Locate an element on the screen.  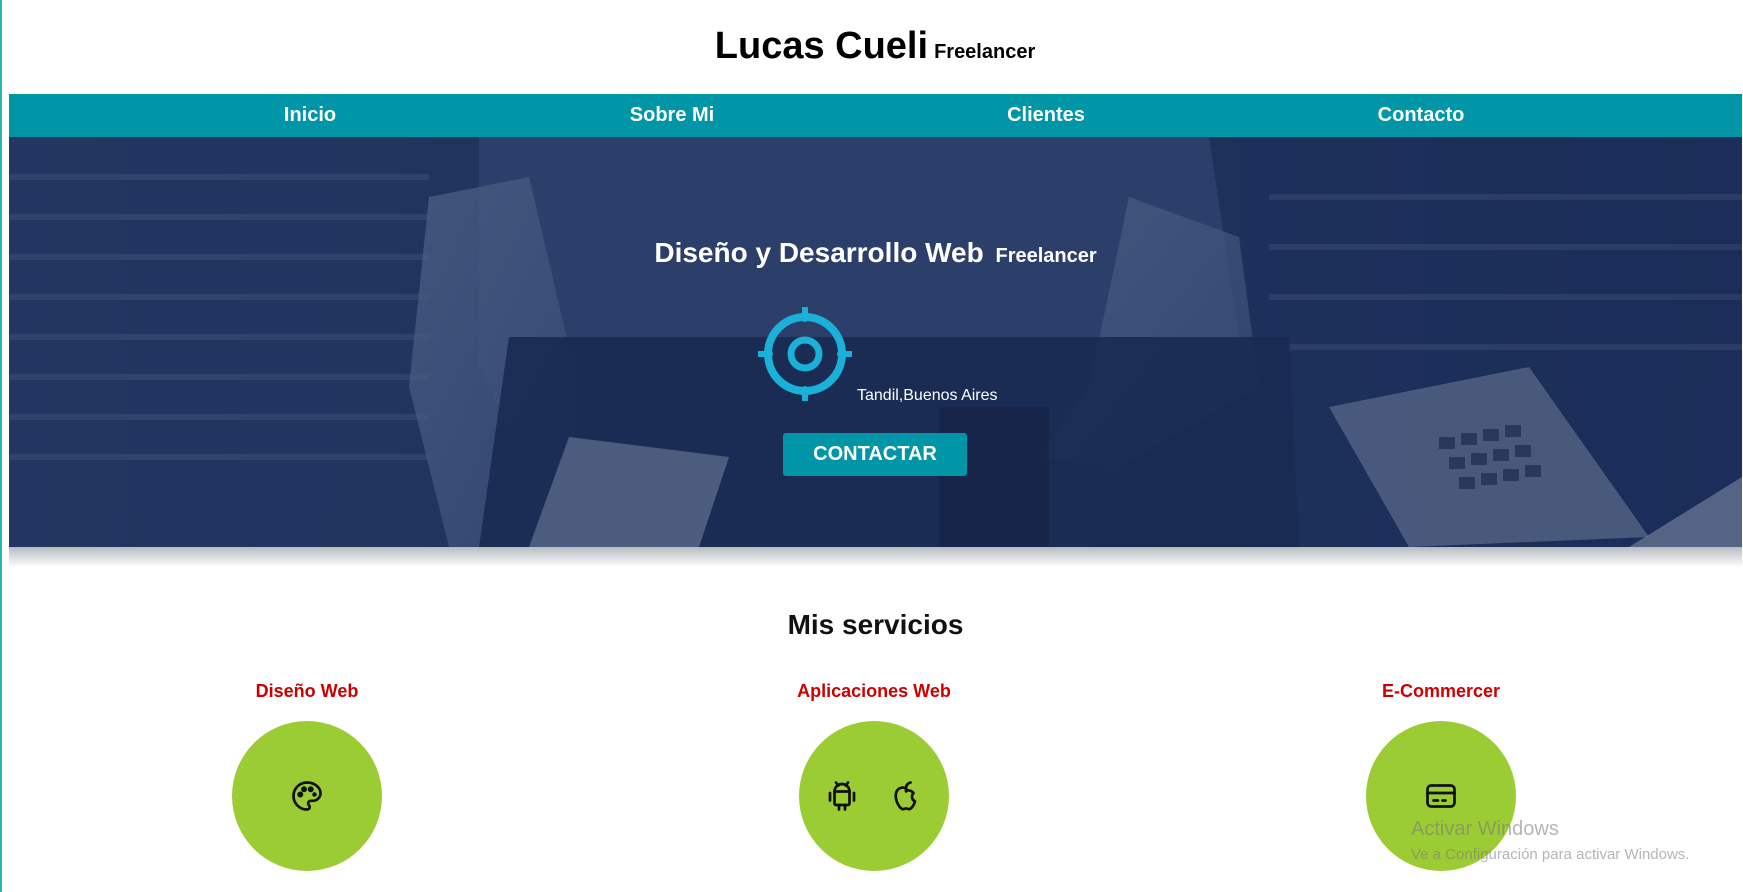
service-name: E-Commercer is located at coordinates (1441, 691).